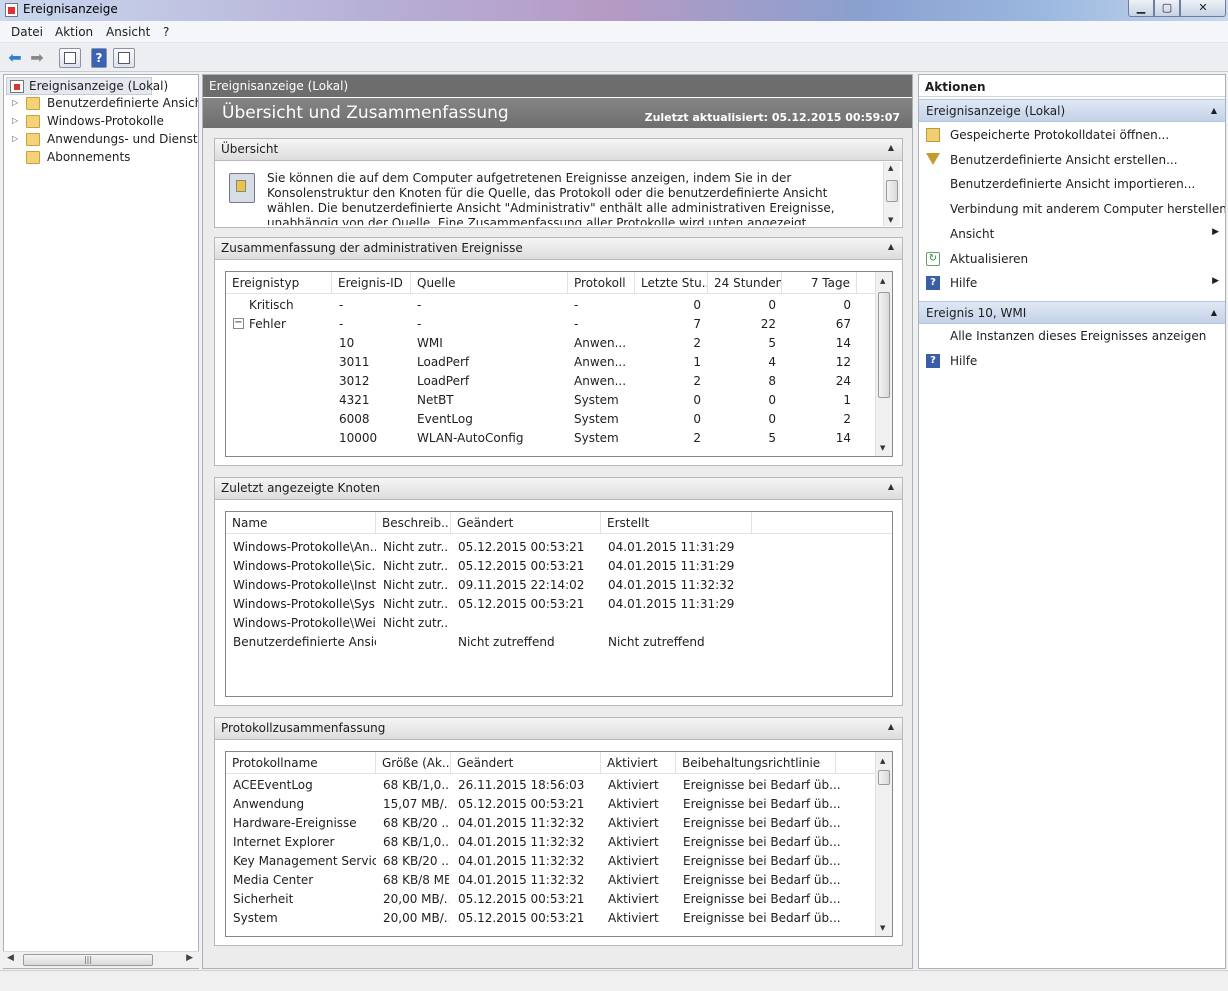 The height and width of the screenshot is (991, 1228). I want to click on column-header-name: Name, so click(301, 523).